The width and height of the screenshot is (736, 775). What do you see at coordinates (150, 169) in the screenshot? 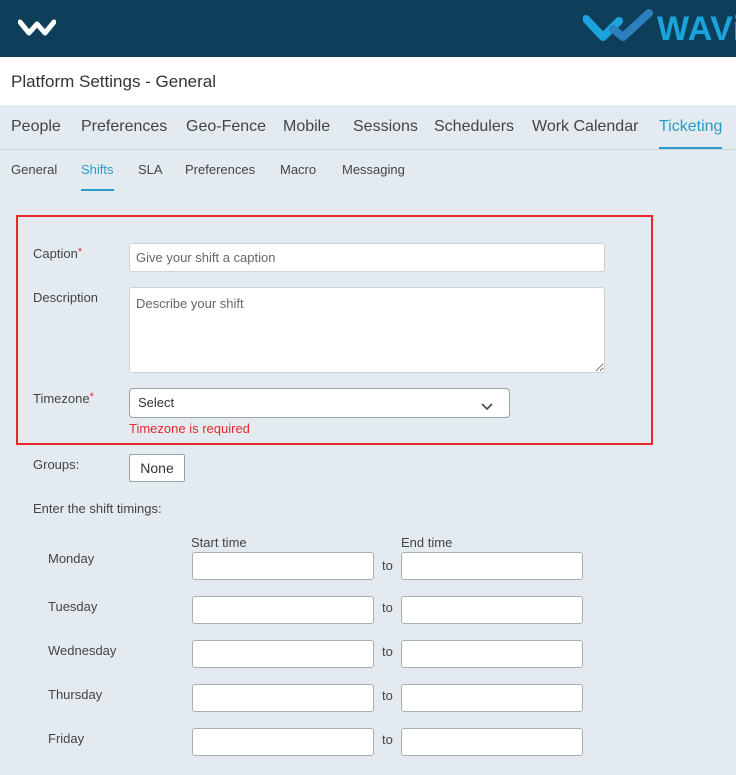
I see `subtab-sla: SLA` at bounding box center [150, 169].